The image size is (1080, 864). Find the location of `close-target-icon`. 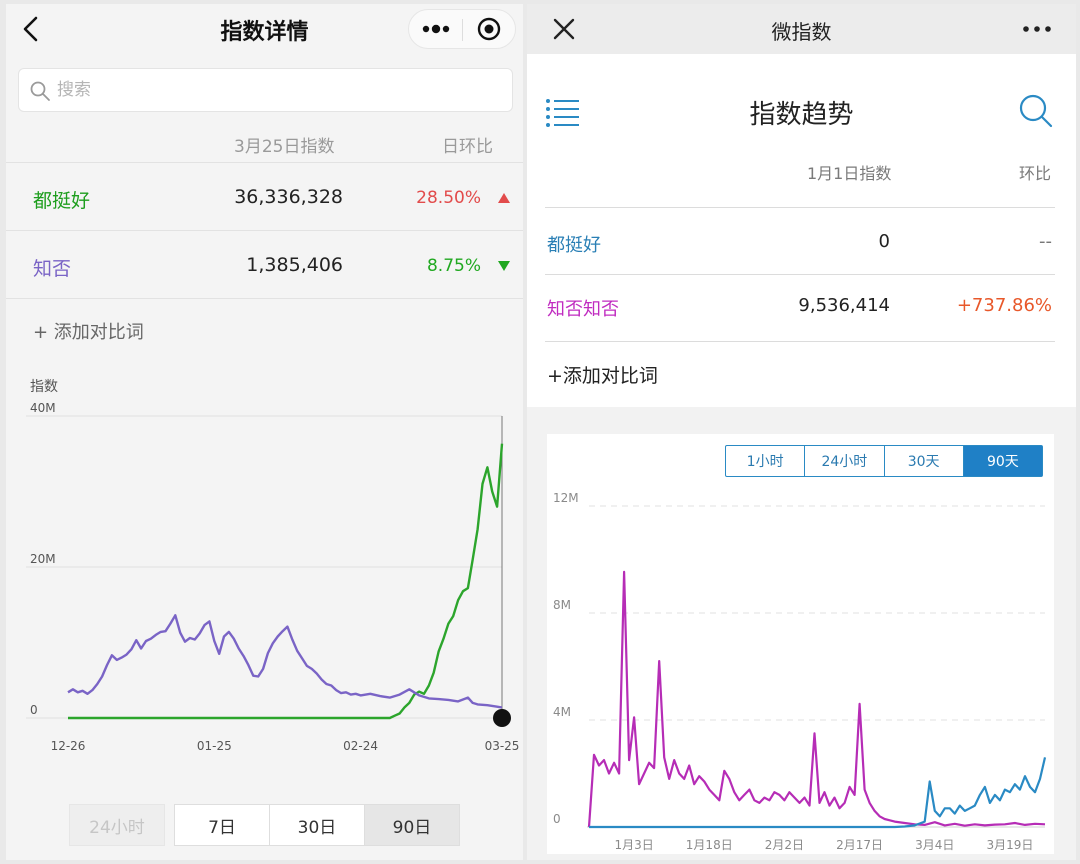

close-target-icon is located at coordinates (489, 29).